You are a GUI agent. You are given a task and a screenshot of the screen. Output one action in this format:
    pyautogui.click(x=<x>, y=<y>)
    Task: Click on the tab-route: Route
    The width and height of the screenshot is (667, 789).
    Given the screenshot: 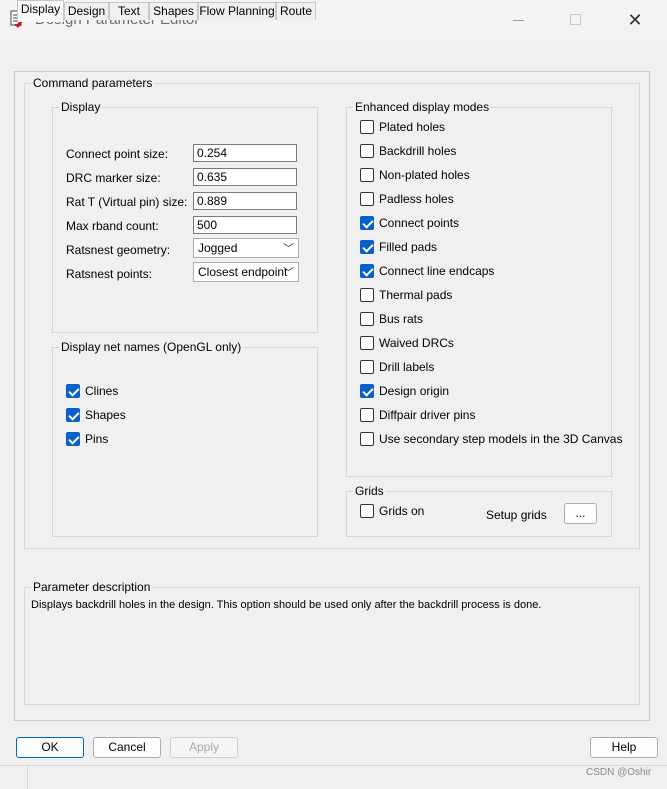 What is the action you would take?
    pyautogui.click(x=296, y=11)
    